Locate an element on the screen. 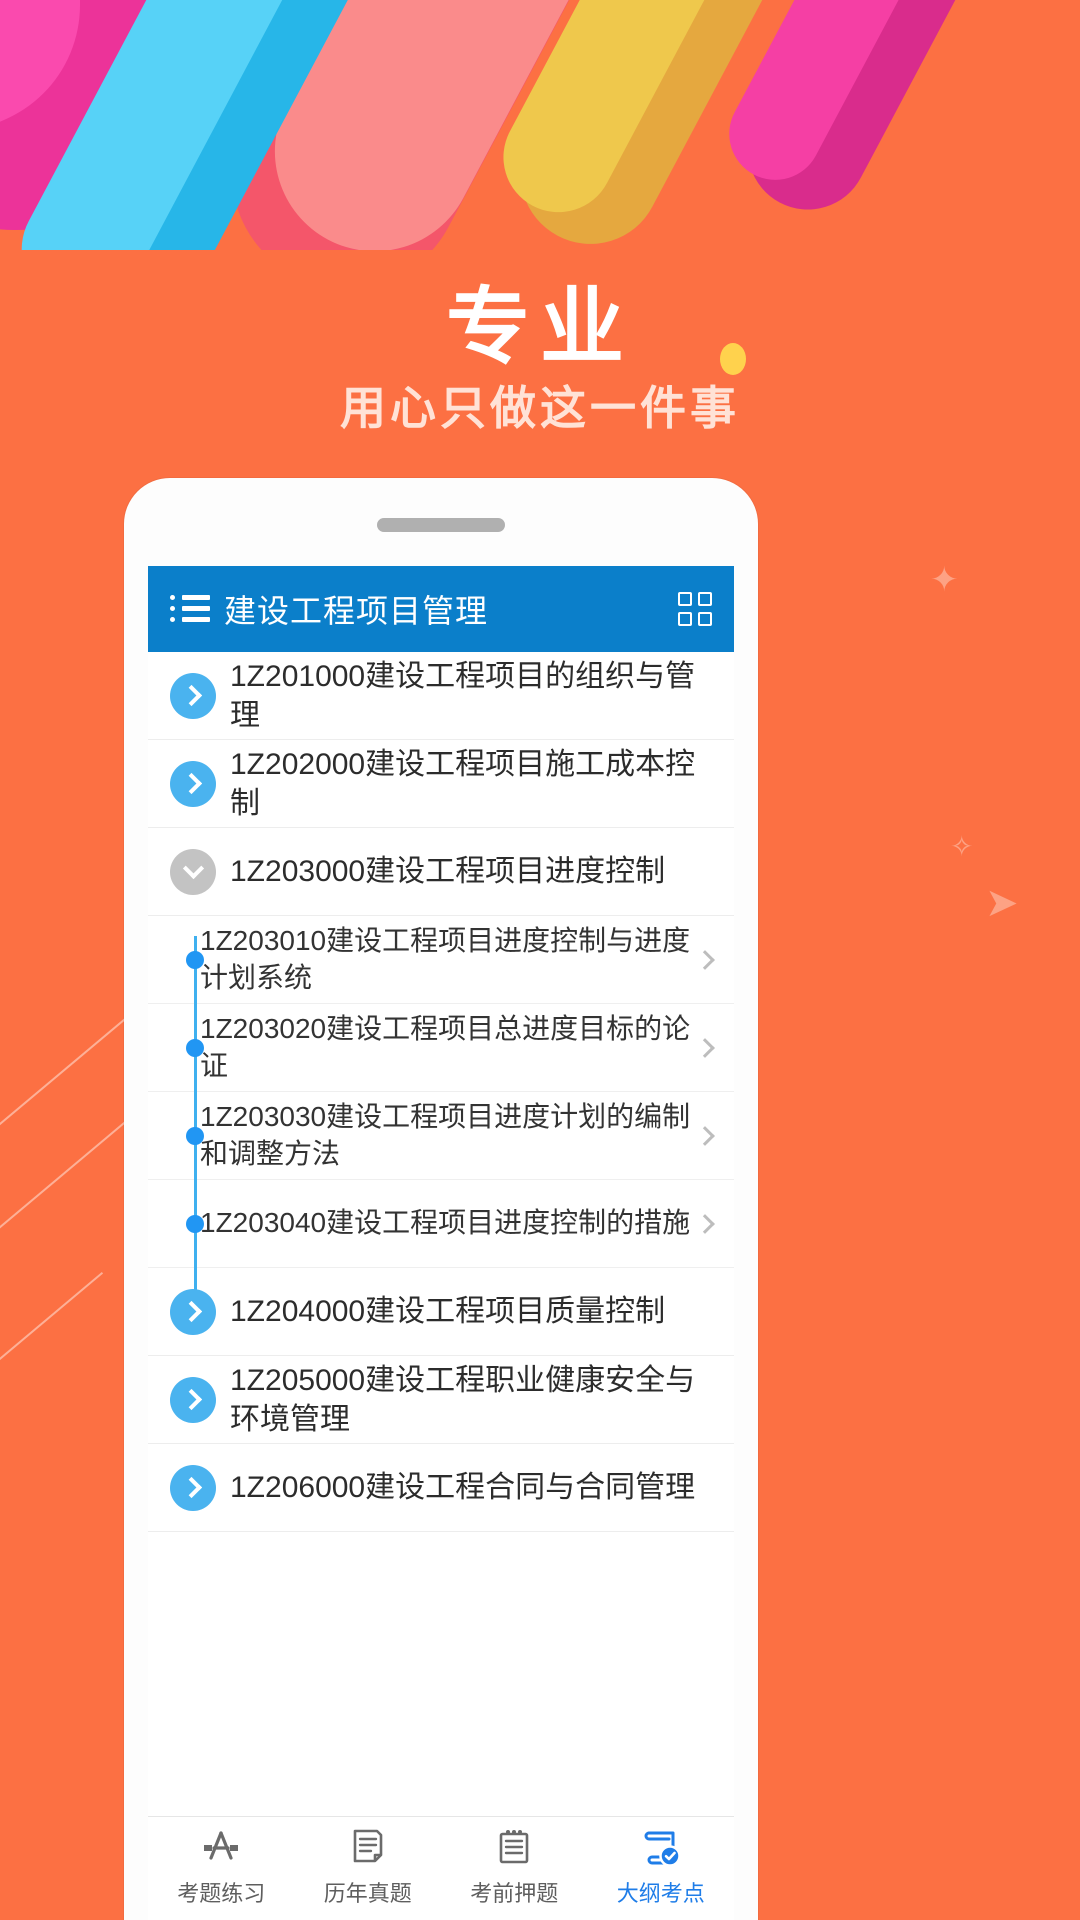  deco-blob-pink is located at coordinates (40, 65).